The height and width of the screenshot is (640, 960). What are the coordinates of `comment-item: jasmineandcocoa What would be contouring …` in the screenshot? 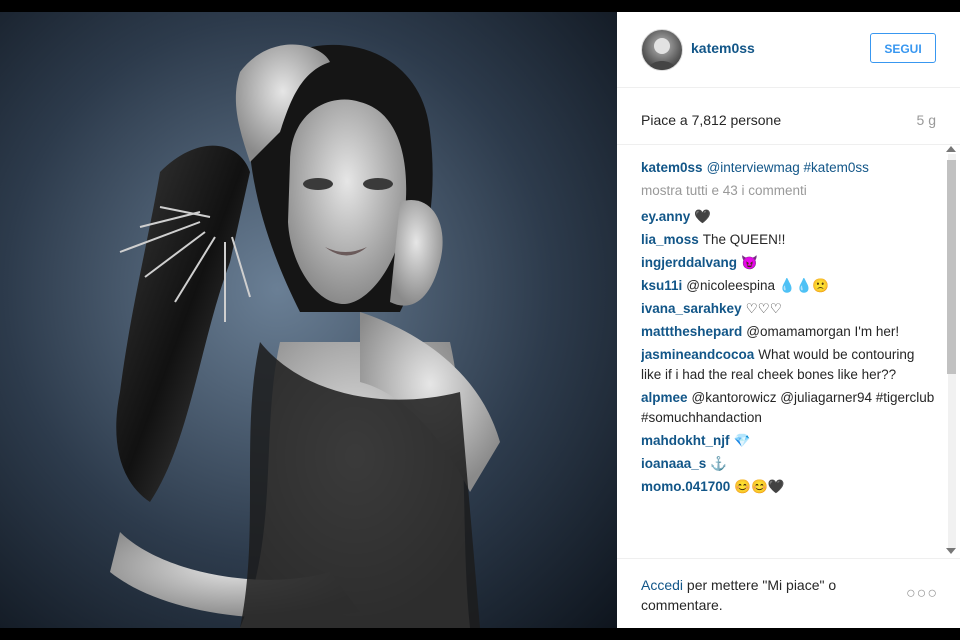 It's located at (789, 365).